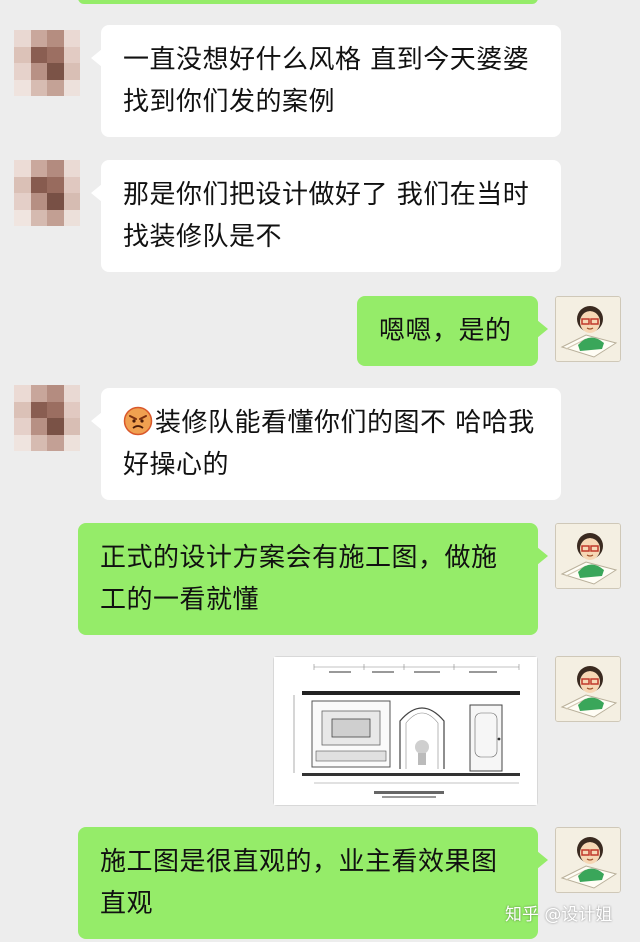 This screenshot has height=942, width=640. I want to click on construction-drawing-image, so click(405, 731).